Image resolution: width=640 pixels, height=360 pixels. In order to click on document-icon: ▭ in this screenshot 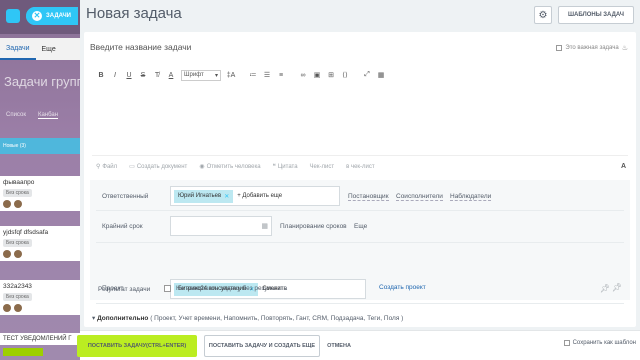, I will do `click(132, 167)`.